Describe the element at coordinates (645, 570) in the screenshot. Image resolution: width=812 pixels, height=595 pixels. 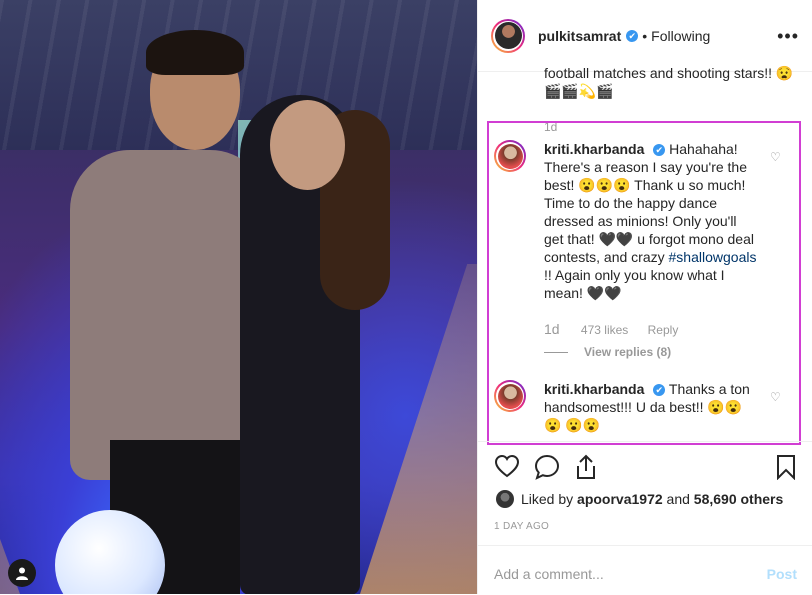
I see `add-comment-bar: Add a comment... Post` at that location.